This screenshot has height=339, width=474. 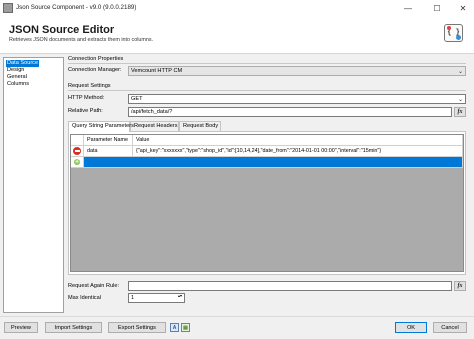 I want to click on relative-path-fx-button: fx, so click(x=460, y=112).